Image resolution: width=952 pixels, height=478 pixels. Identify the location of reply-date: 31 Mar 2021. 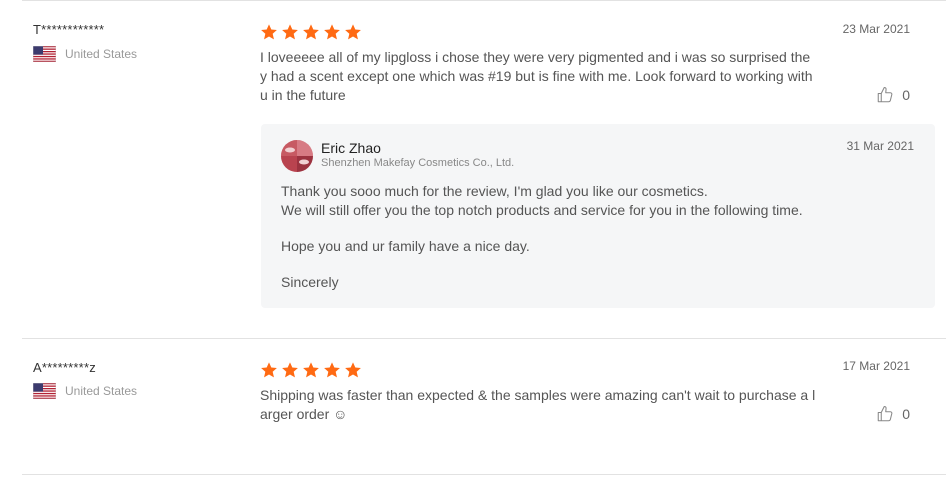
(880, 146).